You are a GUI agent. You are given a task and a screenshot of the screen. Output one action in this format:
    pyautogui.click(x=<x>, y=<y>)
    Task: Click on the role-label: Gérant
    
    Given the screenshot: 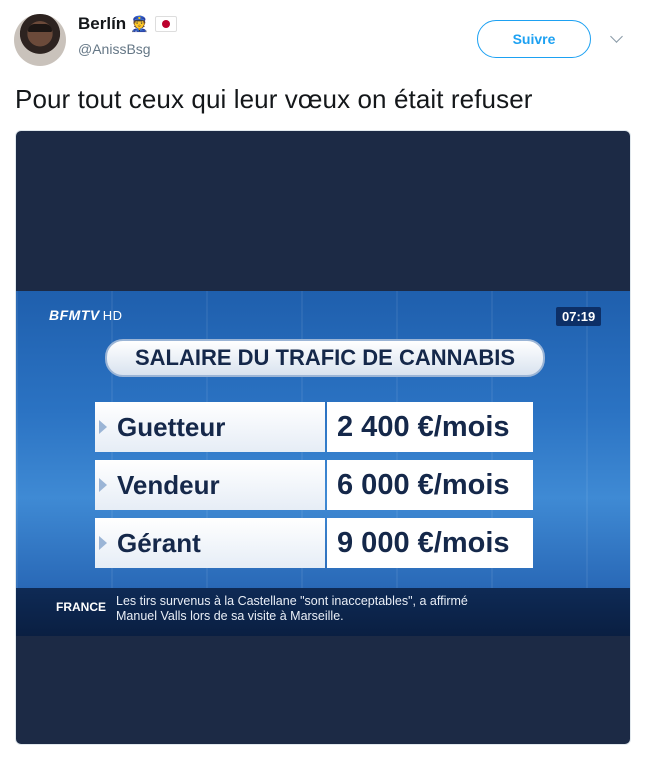 What is the action you would take?
    pyautogui.click(x=210, y=543)
    